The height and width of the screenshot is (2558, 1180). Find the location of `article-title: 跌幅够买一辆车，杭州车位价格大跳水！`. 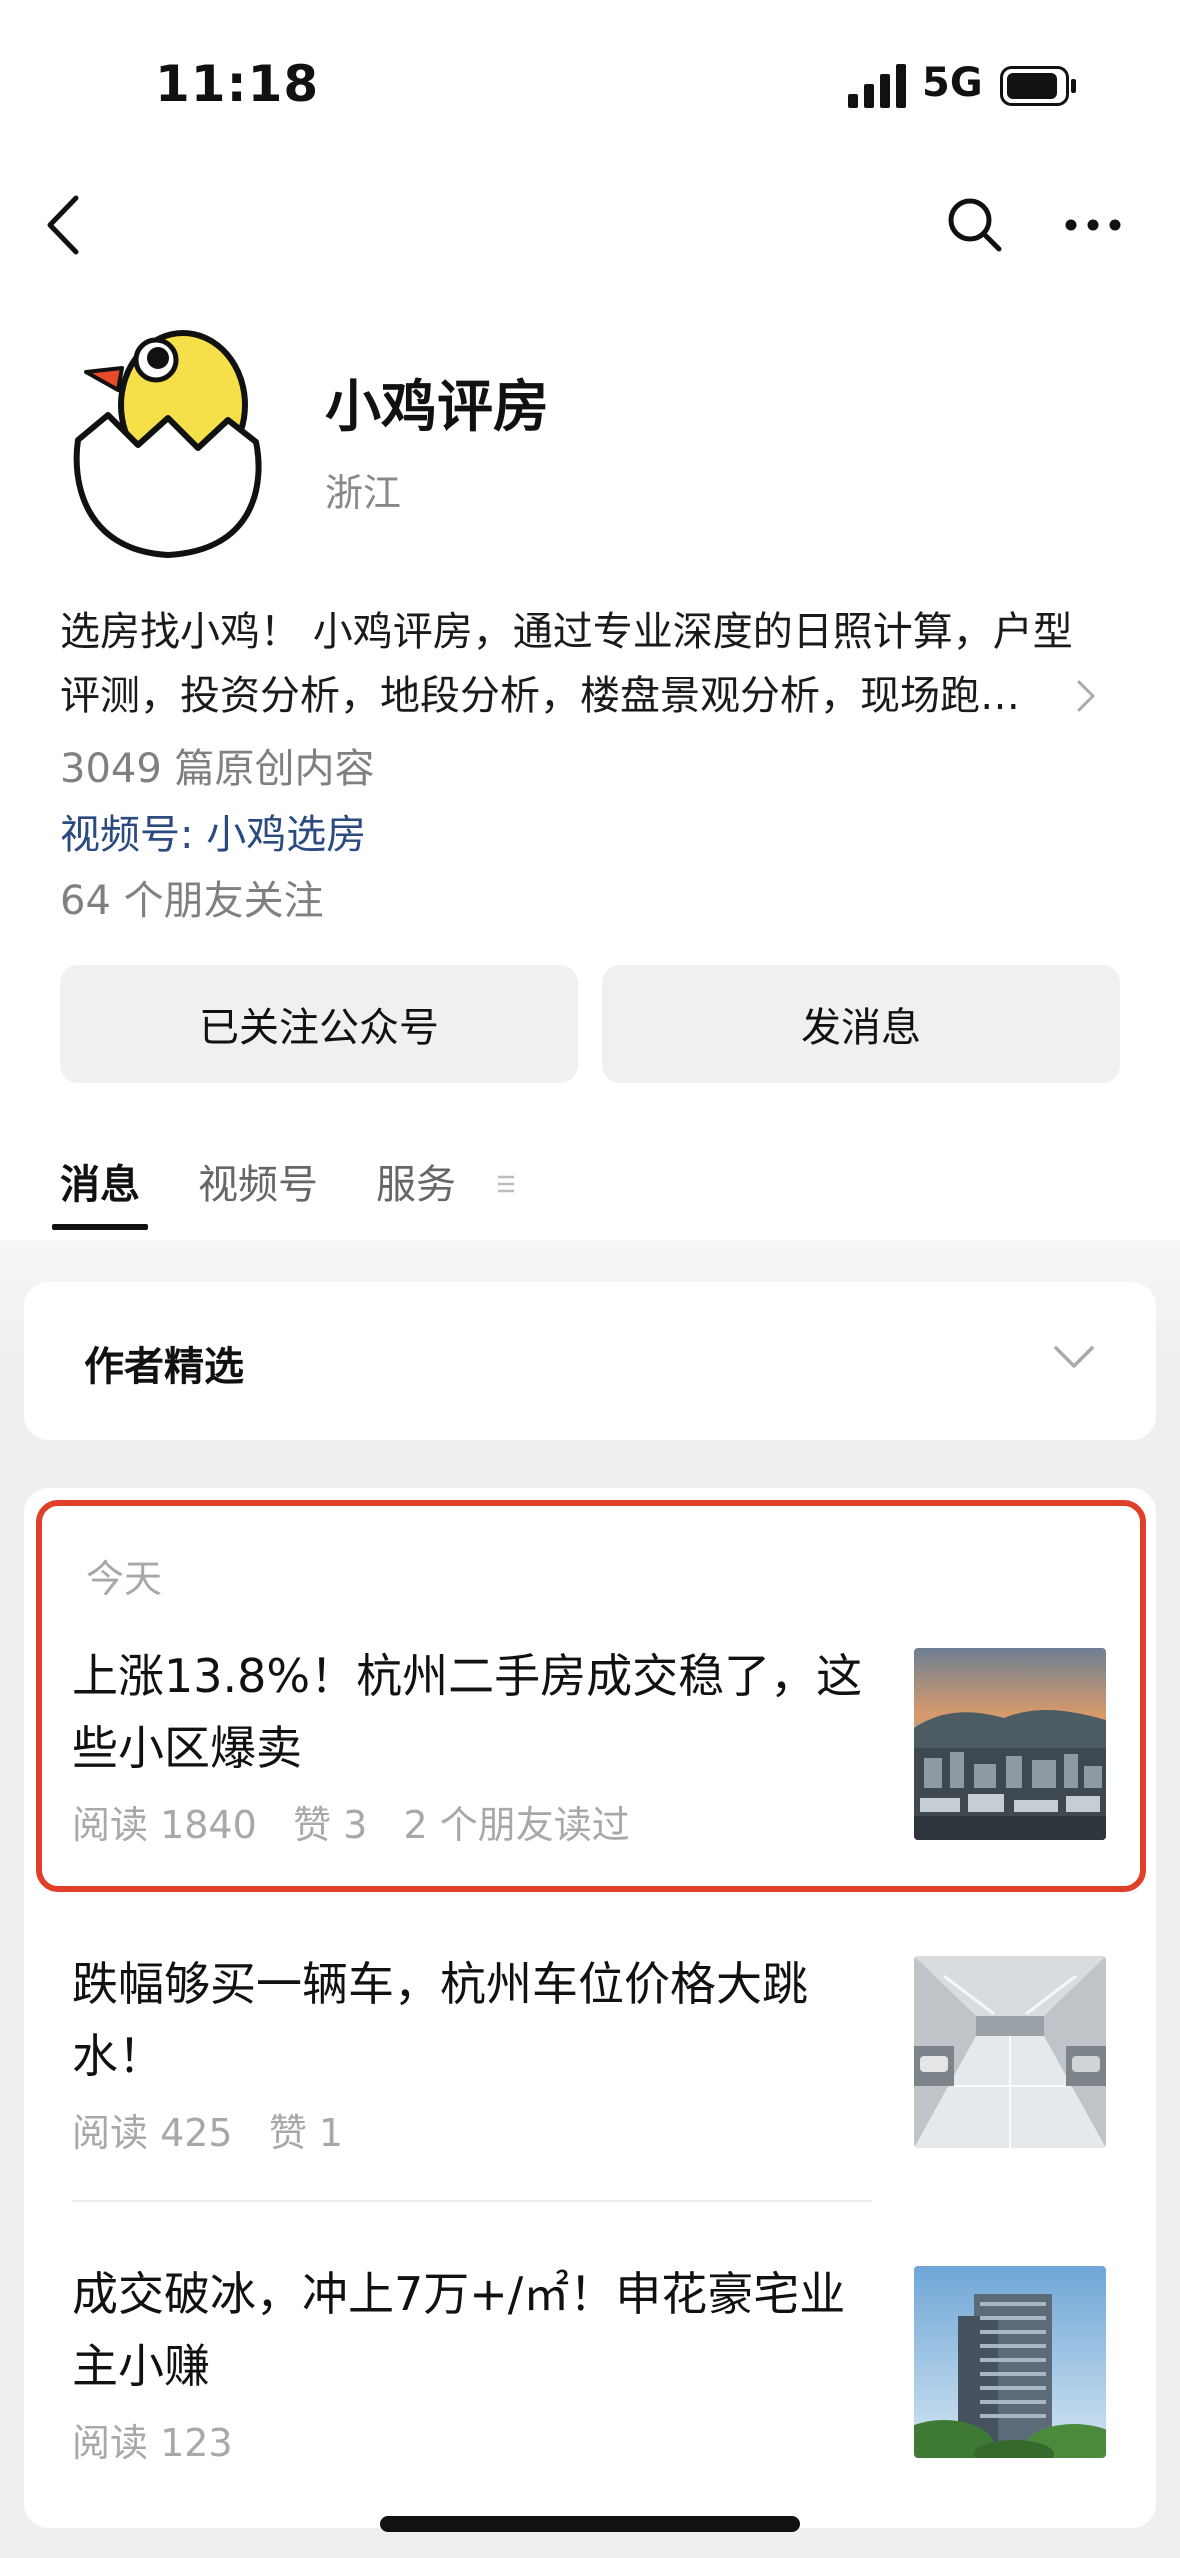

article-title: 跌幅够买一辆车，杭州车位价格大跳水！ is located at coordinates (440, 2020).